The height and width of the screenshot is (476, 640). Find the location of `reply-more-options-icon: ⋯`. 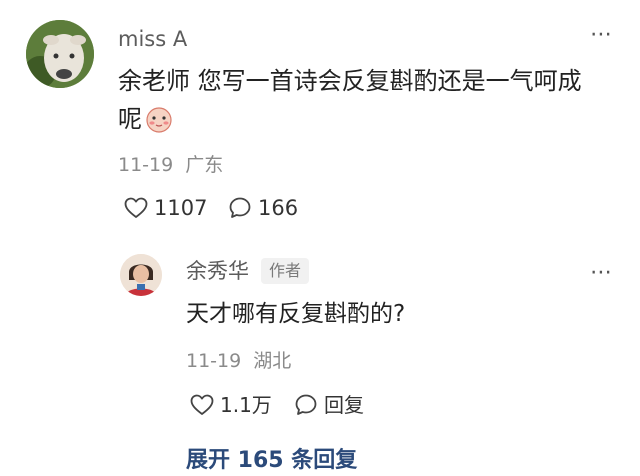

reply-more-options-icon: ⋯ is located at coordinates (602, 272).